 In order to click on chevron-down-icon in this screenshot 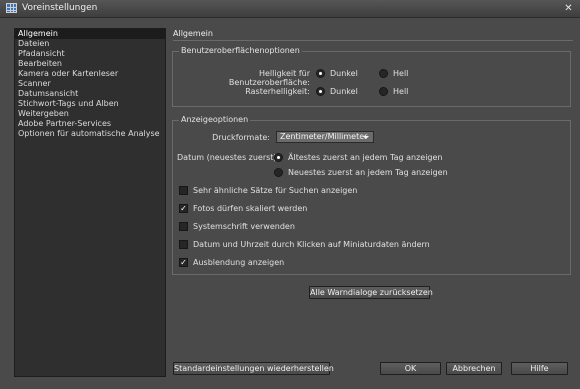, I will do `click(366, 137)`.